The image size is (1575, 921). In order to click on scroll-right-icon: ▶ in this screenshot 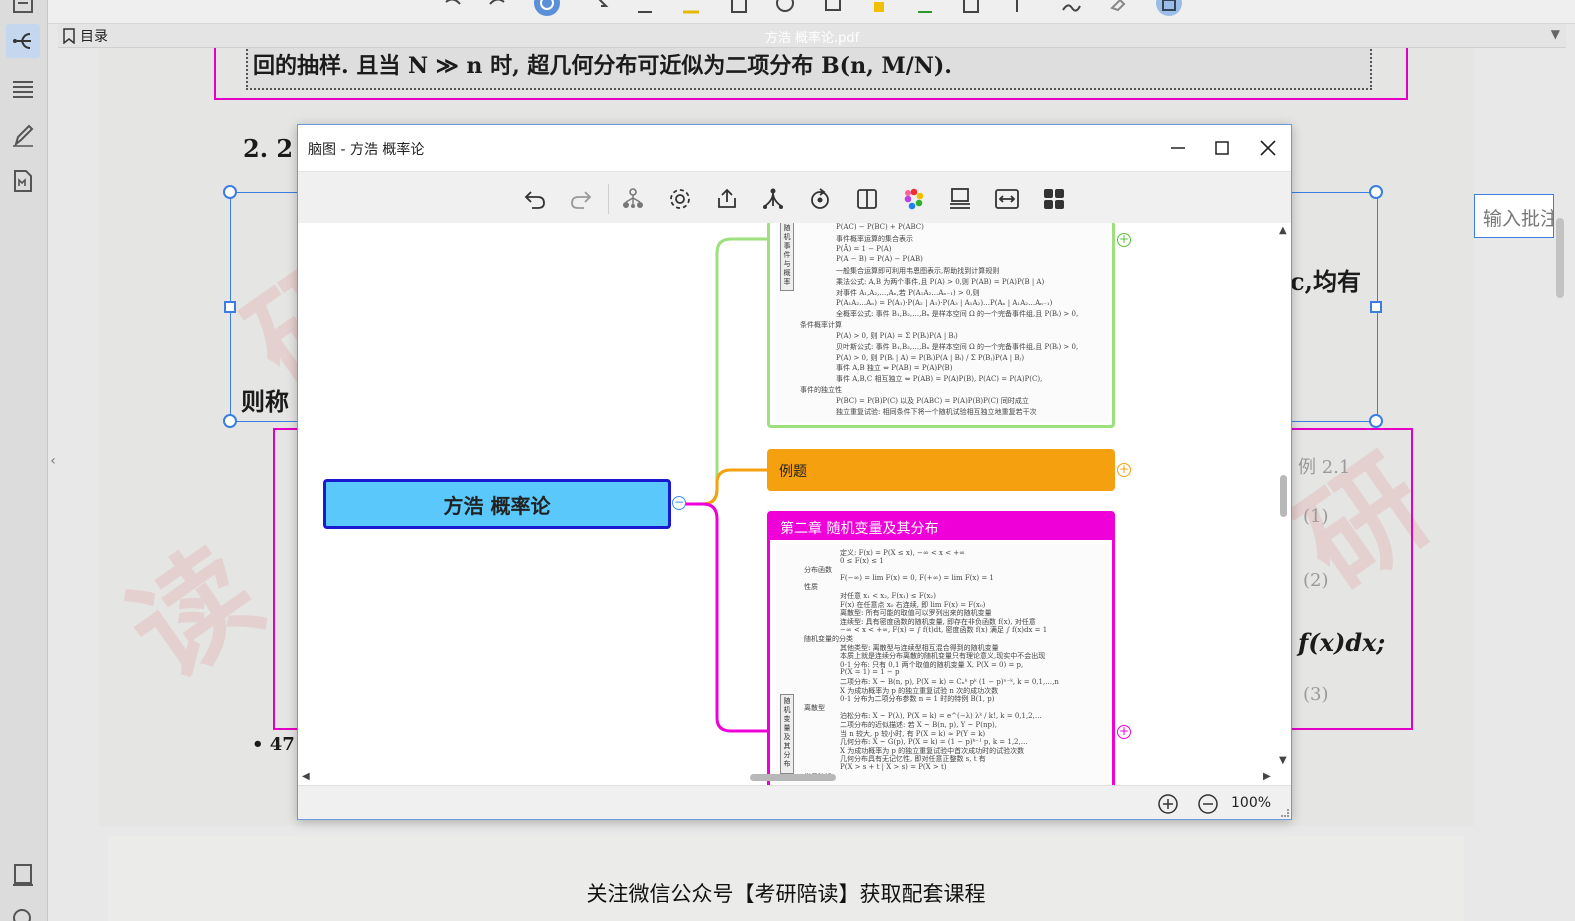, I will do `click(1267, 776)`.